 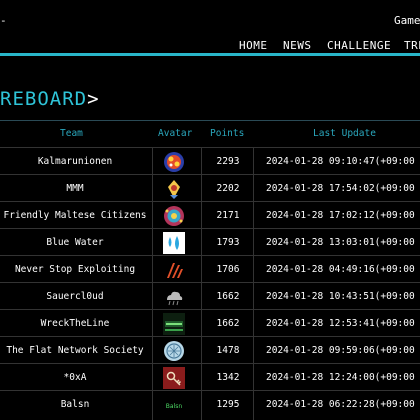 What do you see at coordinates (3, 20) in the screenshot?
I see `site-brand-fragment: -` at bounding box center [3, 20].